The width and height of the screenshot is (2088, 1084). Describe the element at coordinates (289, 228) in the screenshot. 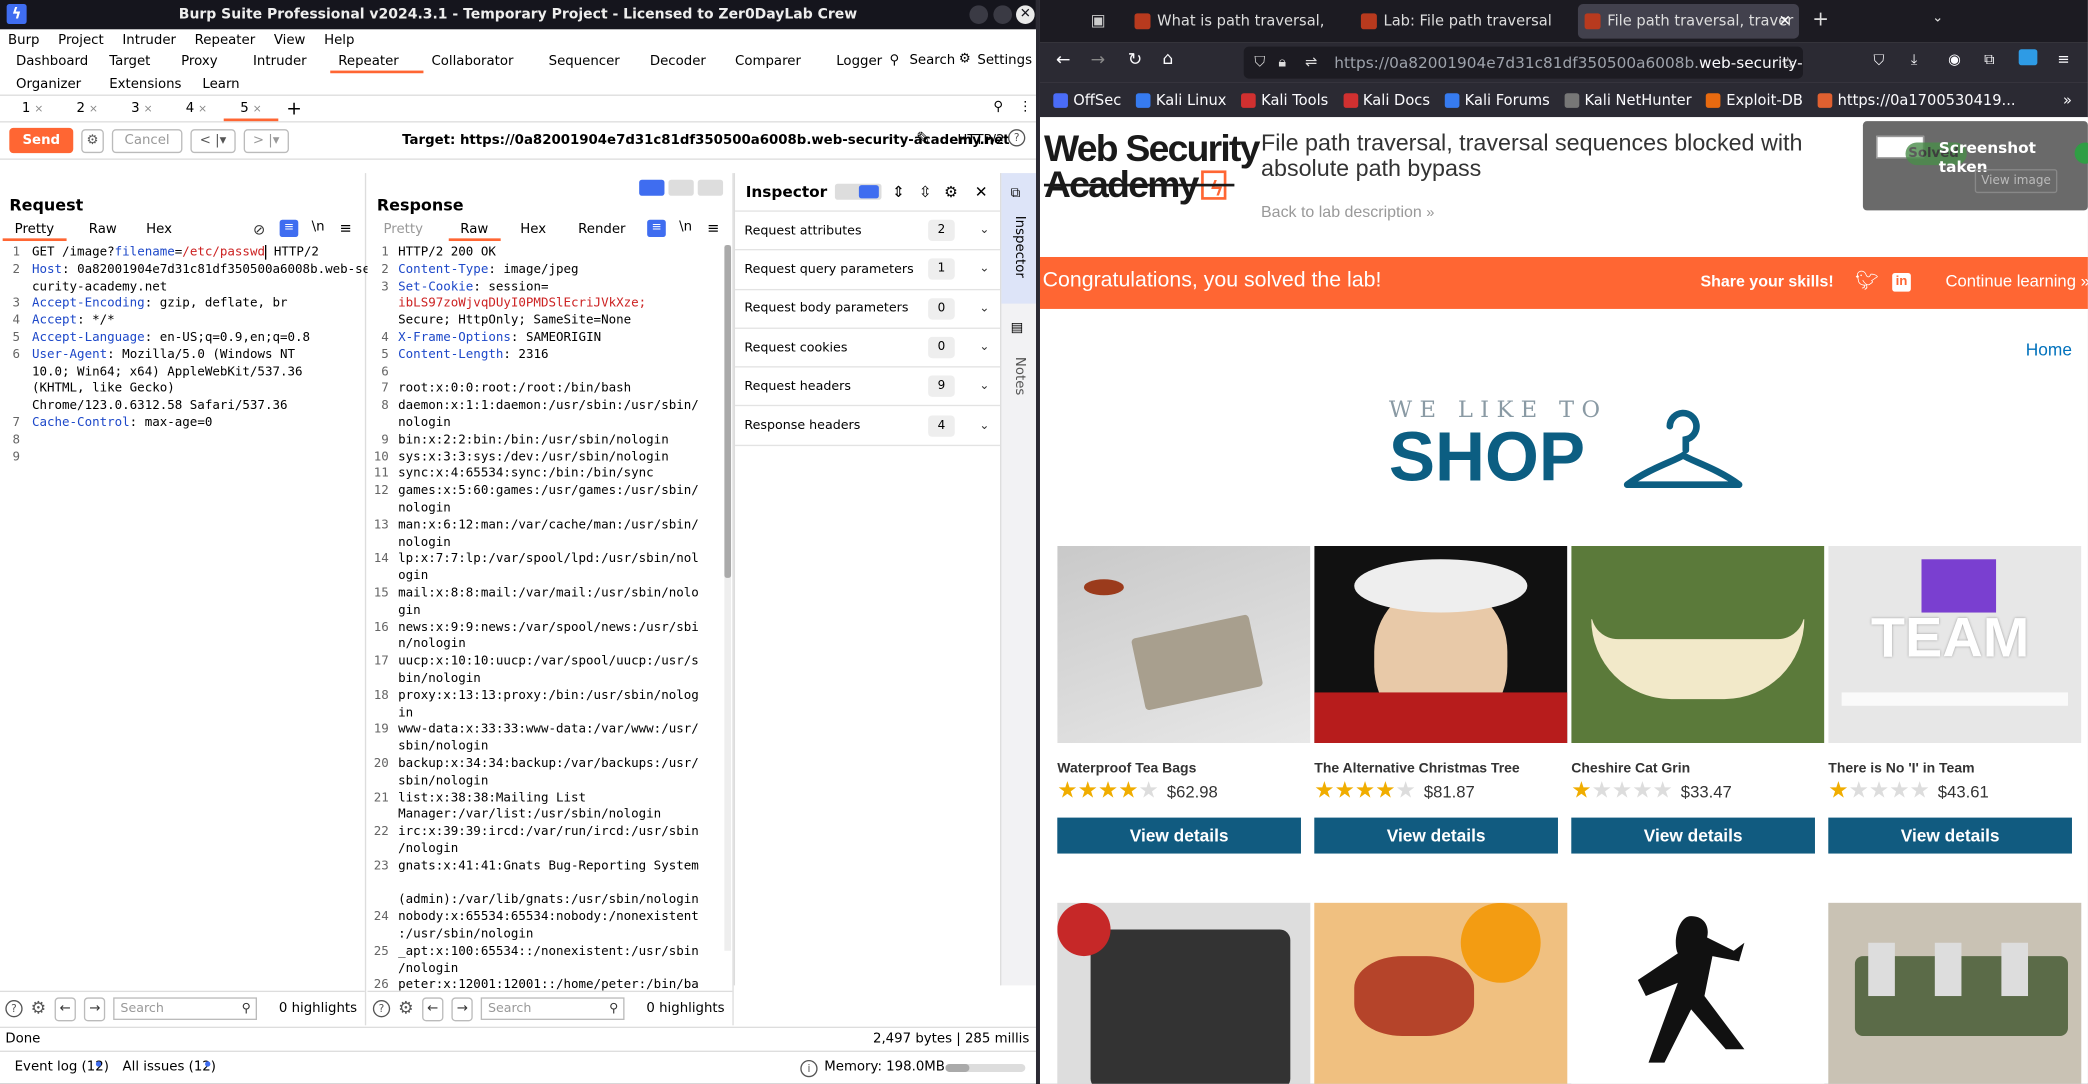

I see `wrap-lines-icon: ≡` at that location.